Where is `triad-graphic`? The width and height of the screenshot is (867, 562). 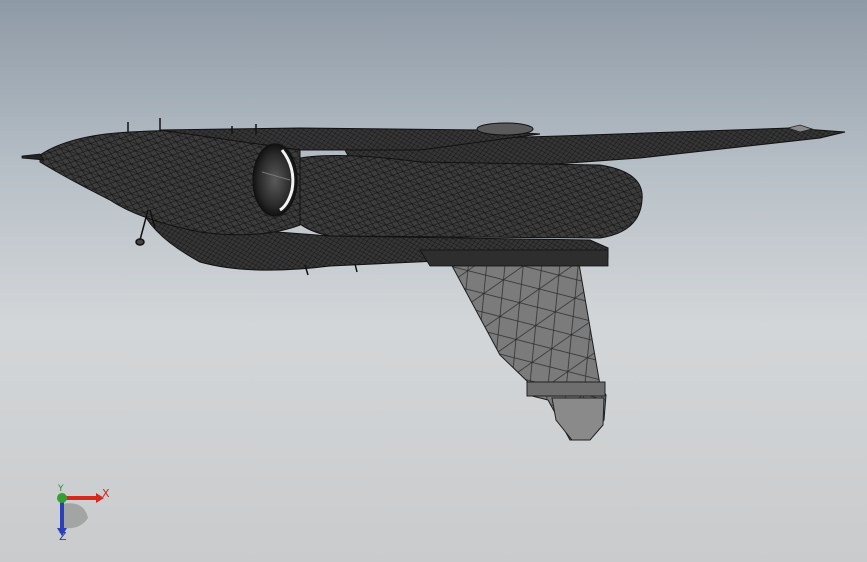
triad-graphic is located at coordinates (80, 514).